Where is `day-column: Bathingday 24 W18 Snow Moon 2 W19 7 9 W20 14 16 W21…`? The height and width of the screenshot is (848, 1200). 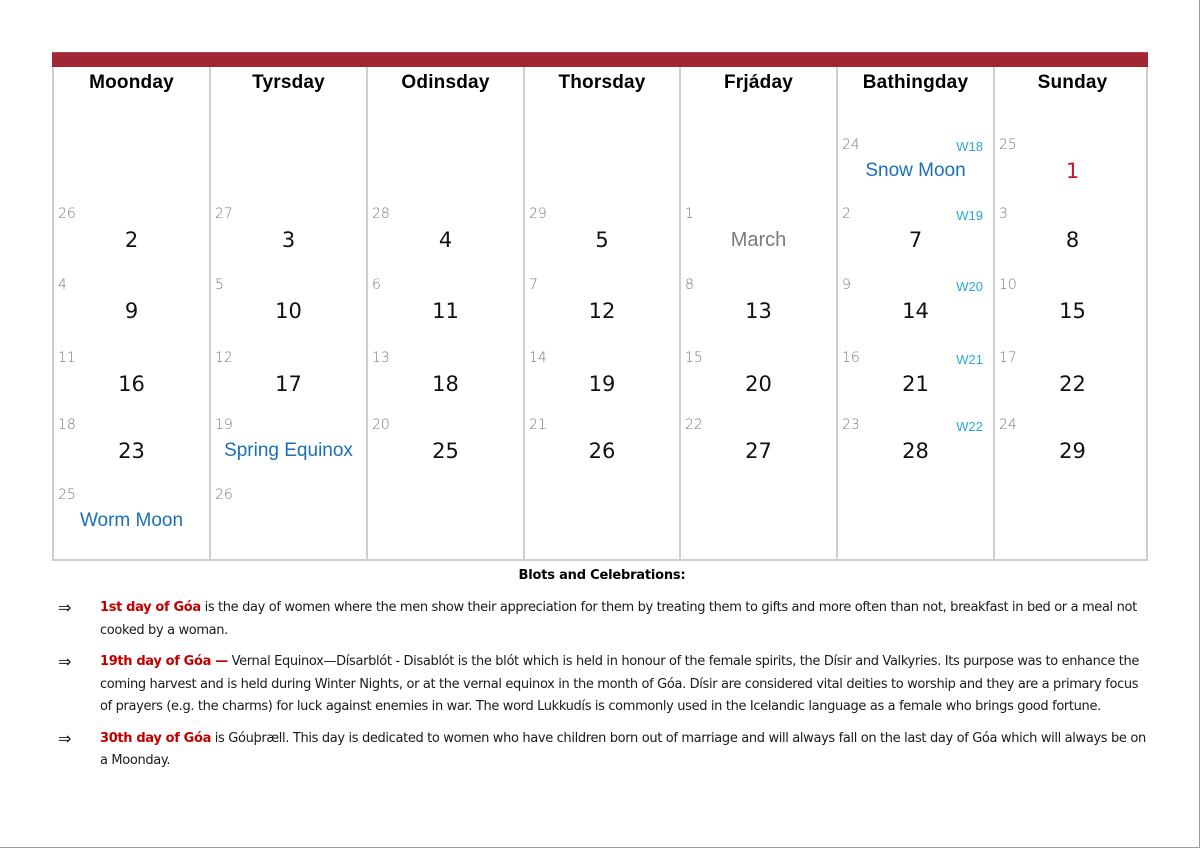
day-column: Bathingday 24 W18 Snow Moon 2 W19 7 9 W20 14 16 W21… is located at coordinates (916, 313).